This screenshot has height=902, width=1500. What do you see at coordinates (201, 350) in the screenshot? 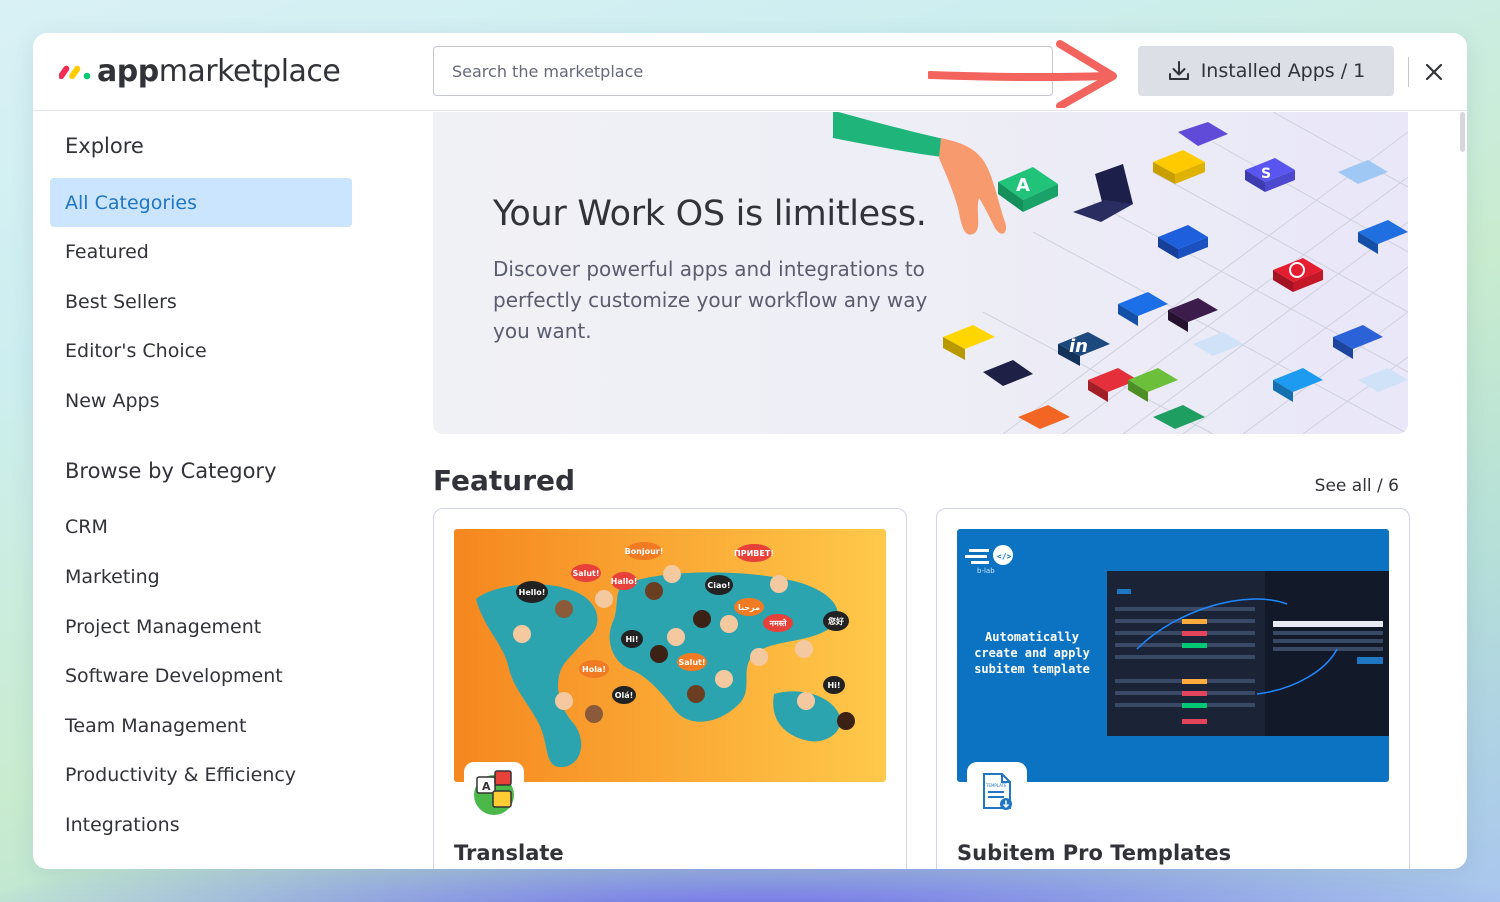
I see `sidebar-item-editors-choice: Editor's Choice` at bounding box center [201, 350].